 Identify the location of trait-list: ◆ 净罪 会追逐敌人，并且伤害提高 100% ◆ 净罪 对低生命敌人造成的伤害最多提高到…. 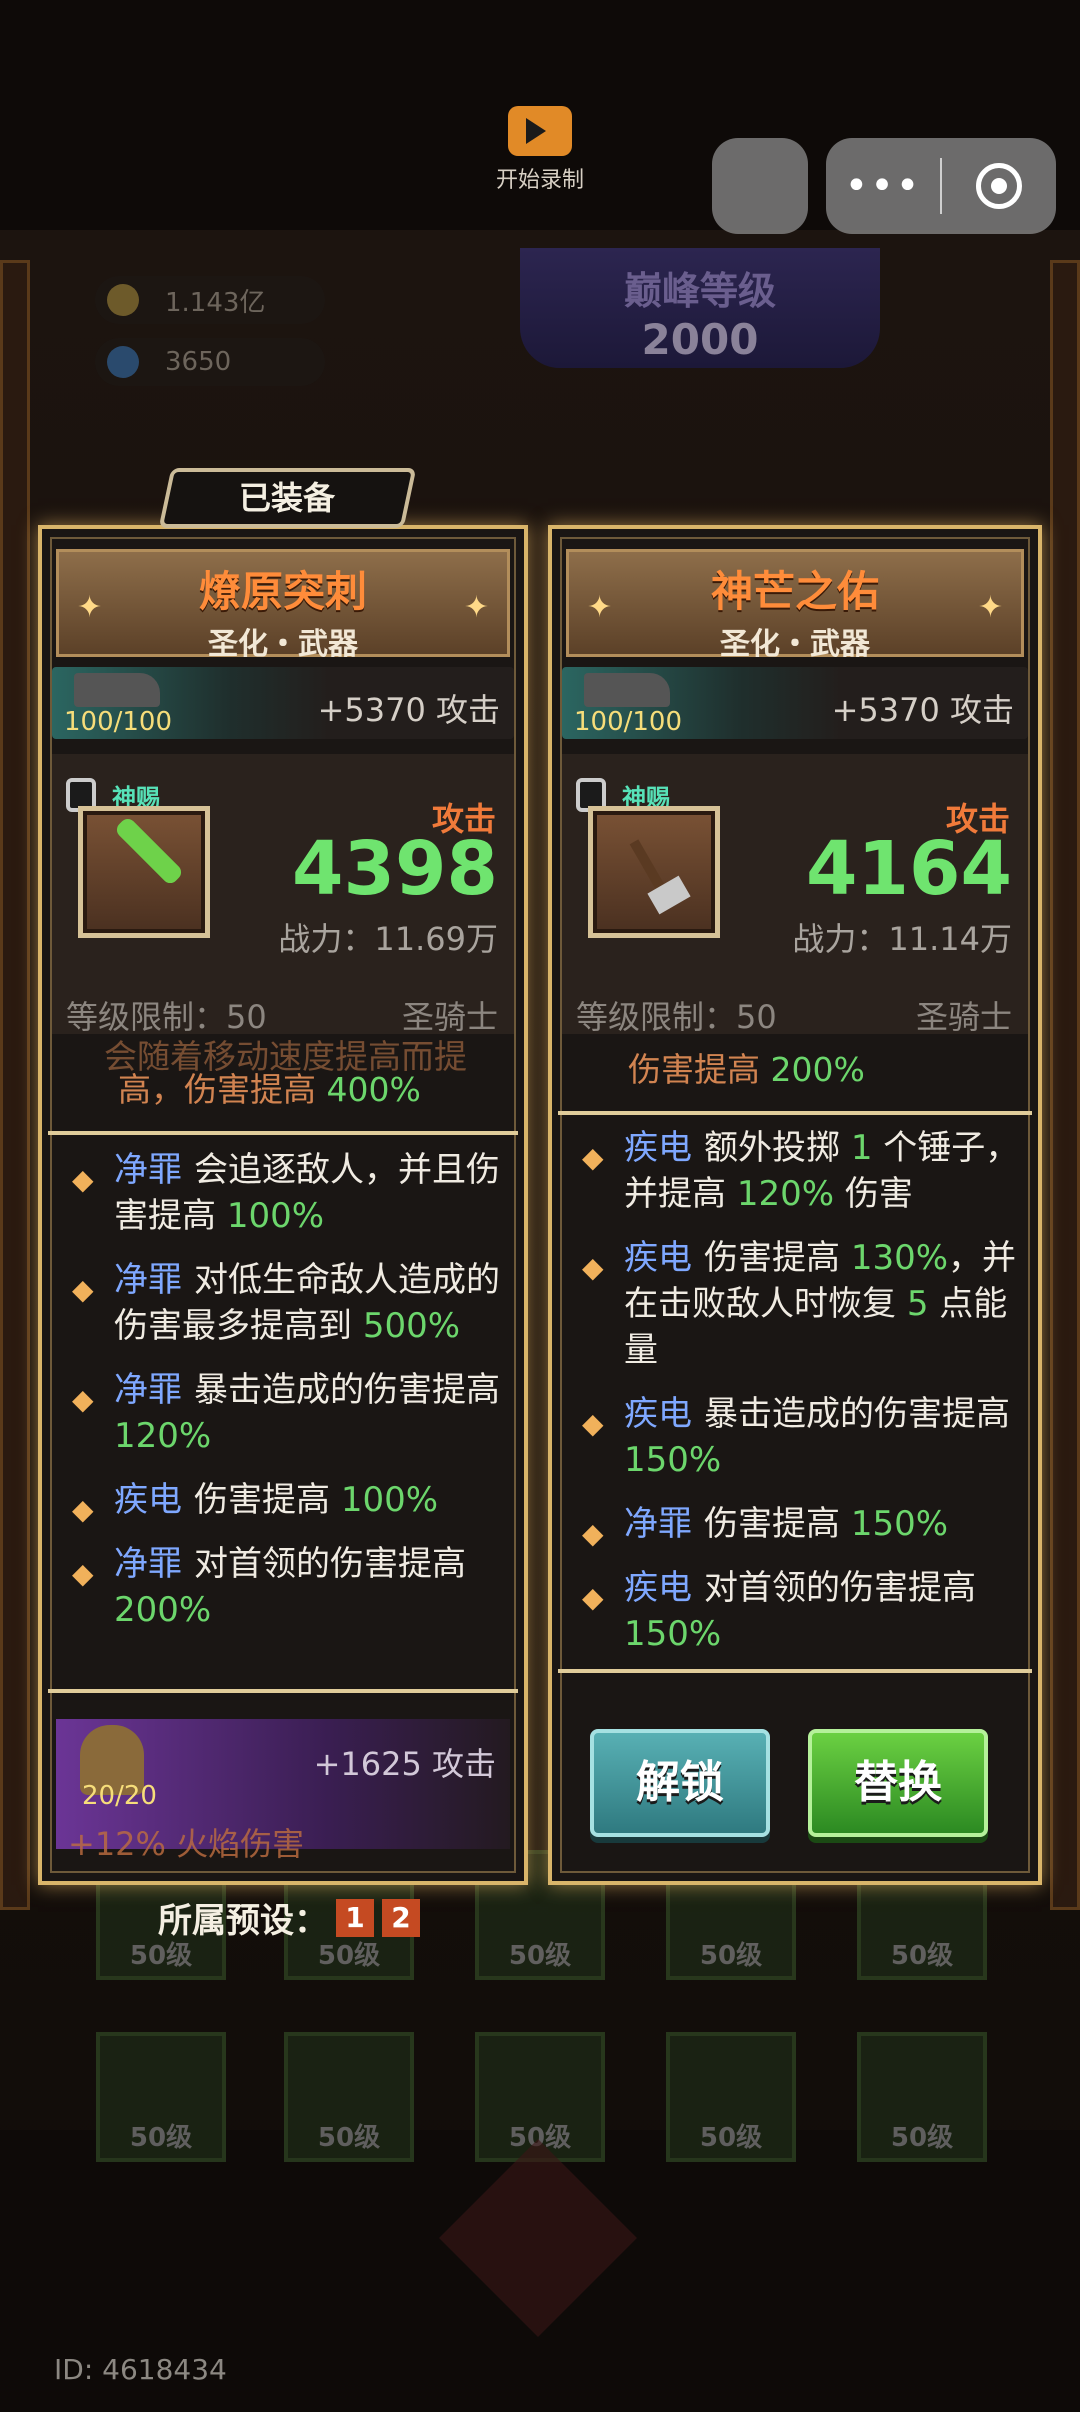
(287, 1399).